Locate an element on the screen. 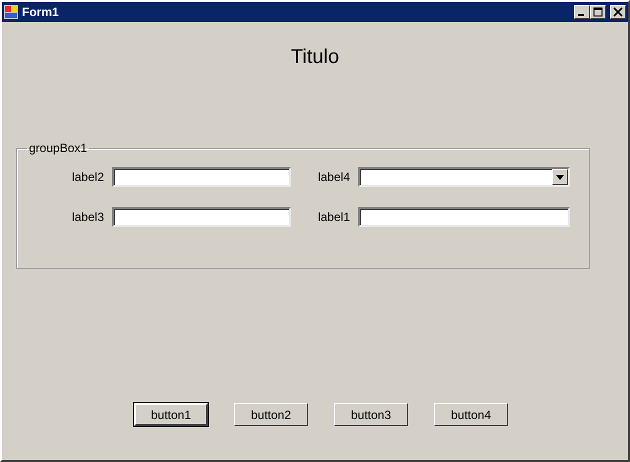 The height and width of the screenshot is (462, 630). form-button: button1 is located at coordinates (171, 414).